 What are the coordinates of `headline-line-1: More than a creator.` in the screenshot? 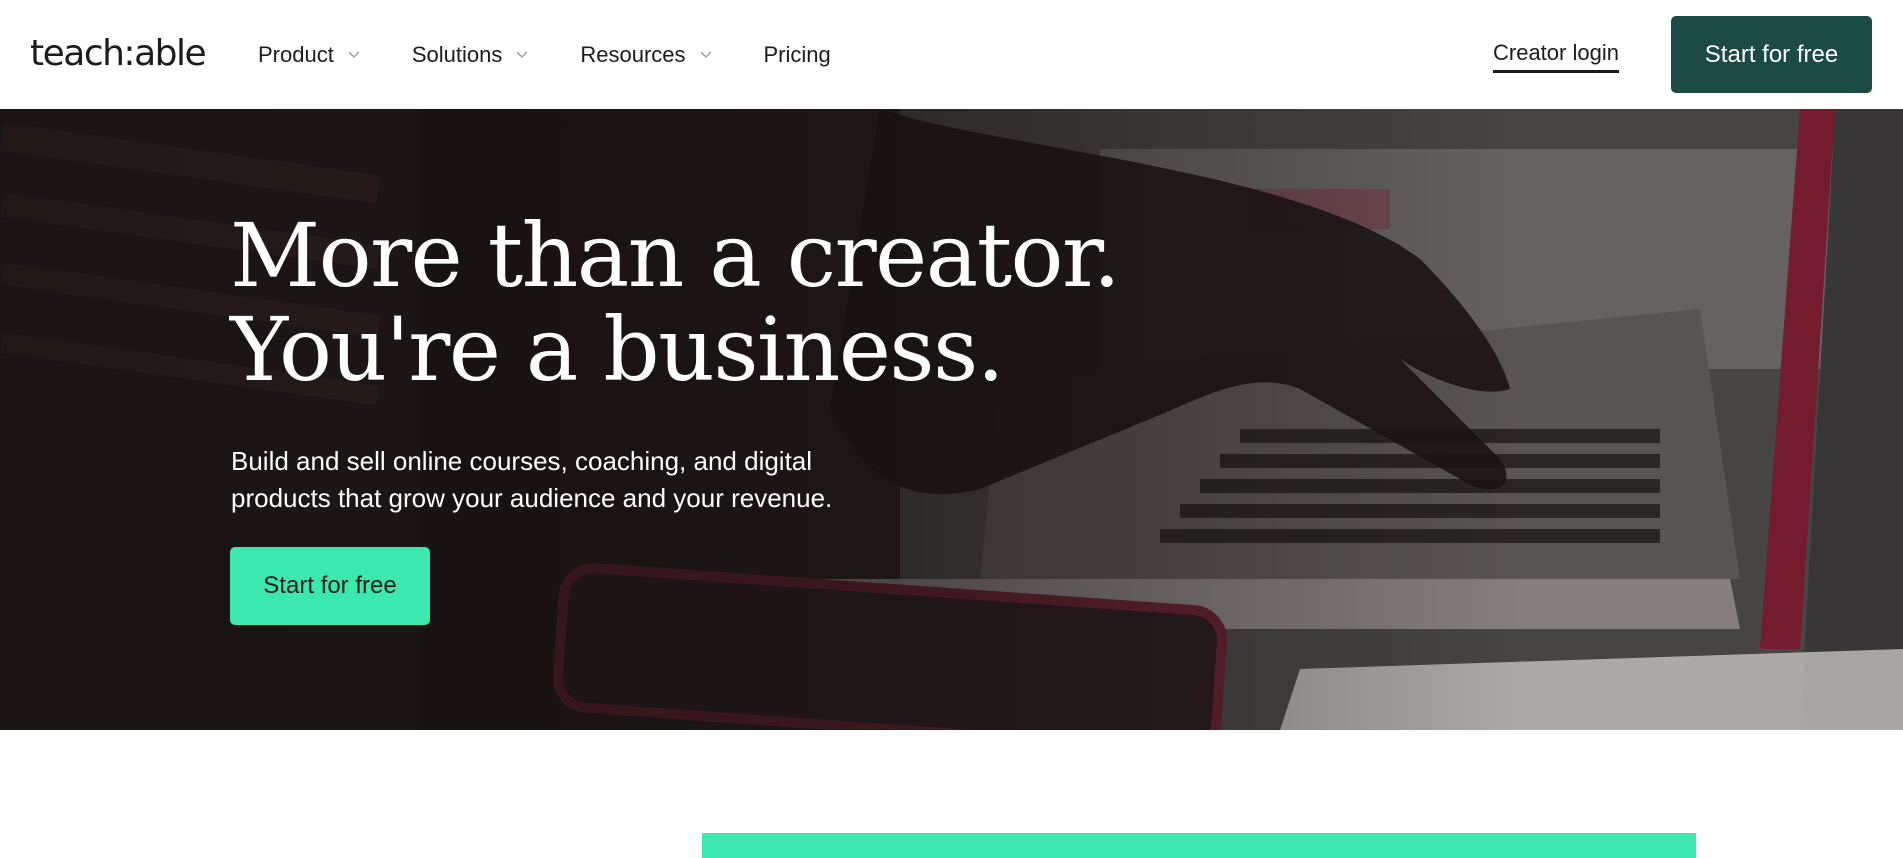 It's located at (675, 255).